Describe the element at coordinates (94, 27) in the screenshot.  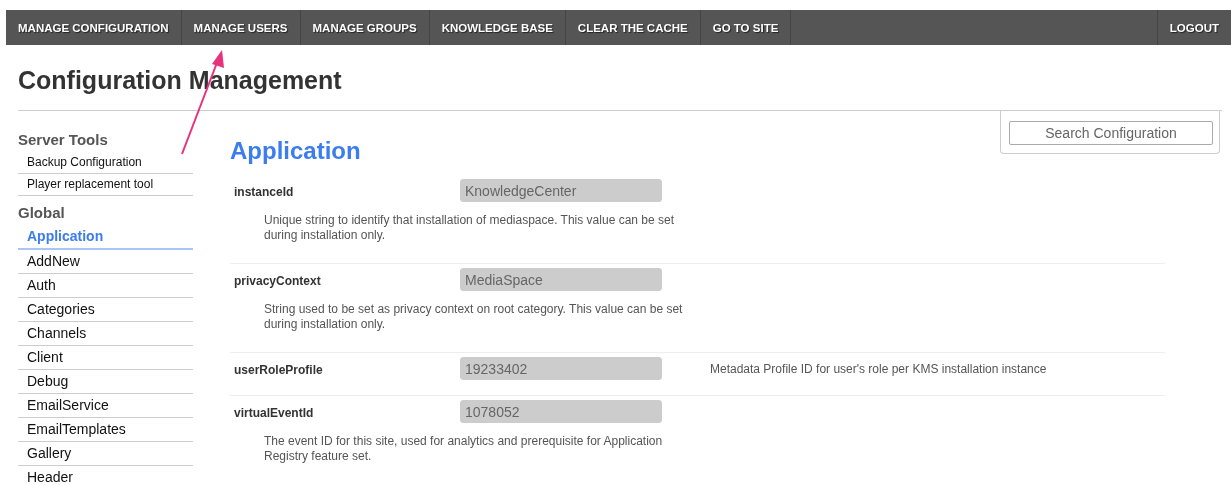
I see `nav-link: MANAGE CONFIGURATION` at that location.